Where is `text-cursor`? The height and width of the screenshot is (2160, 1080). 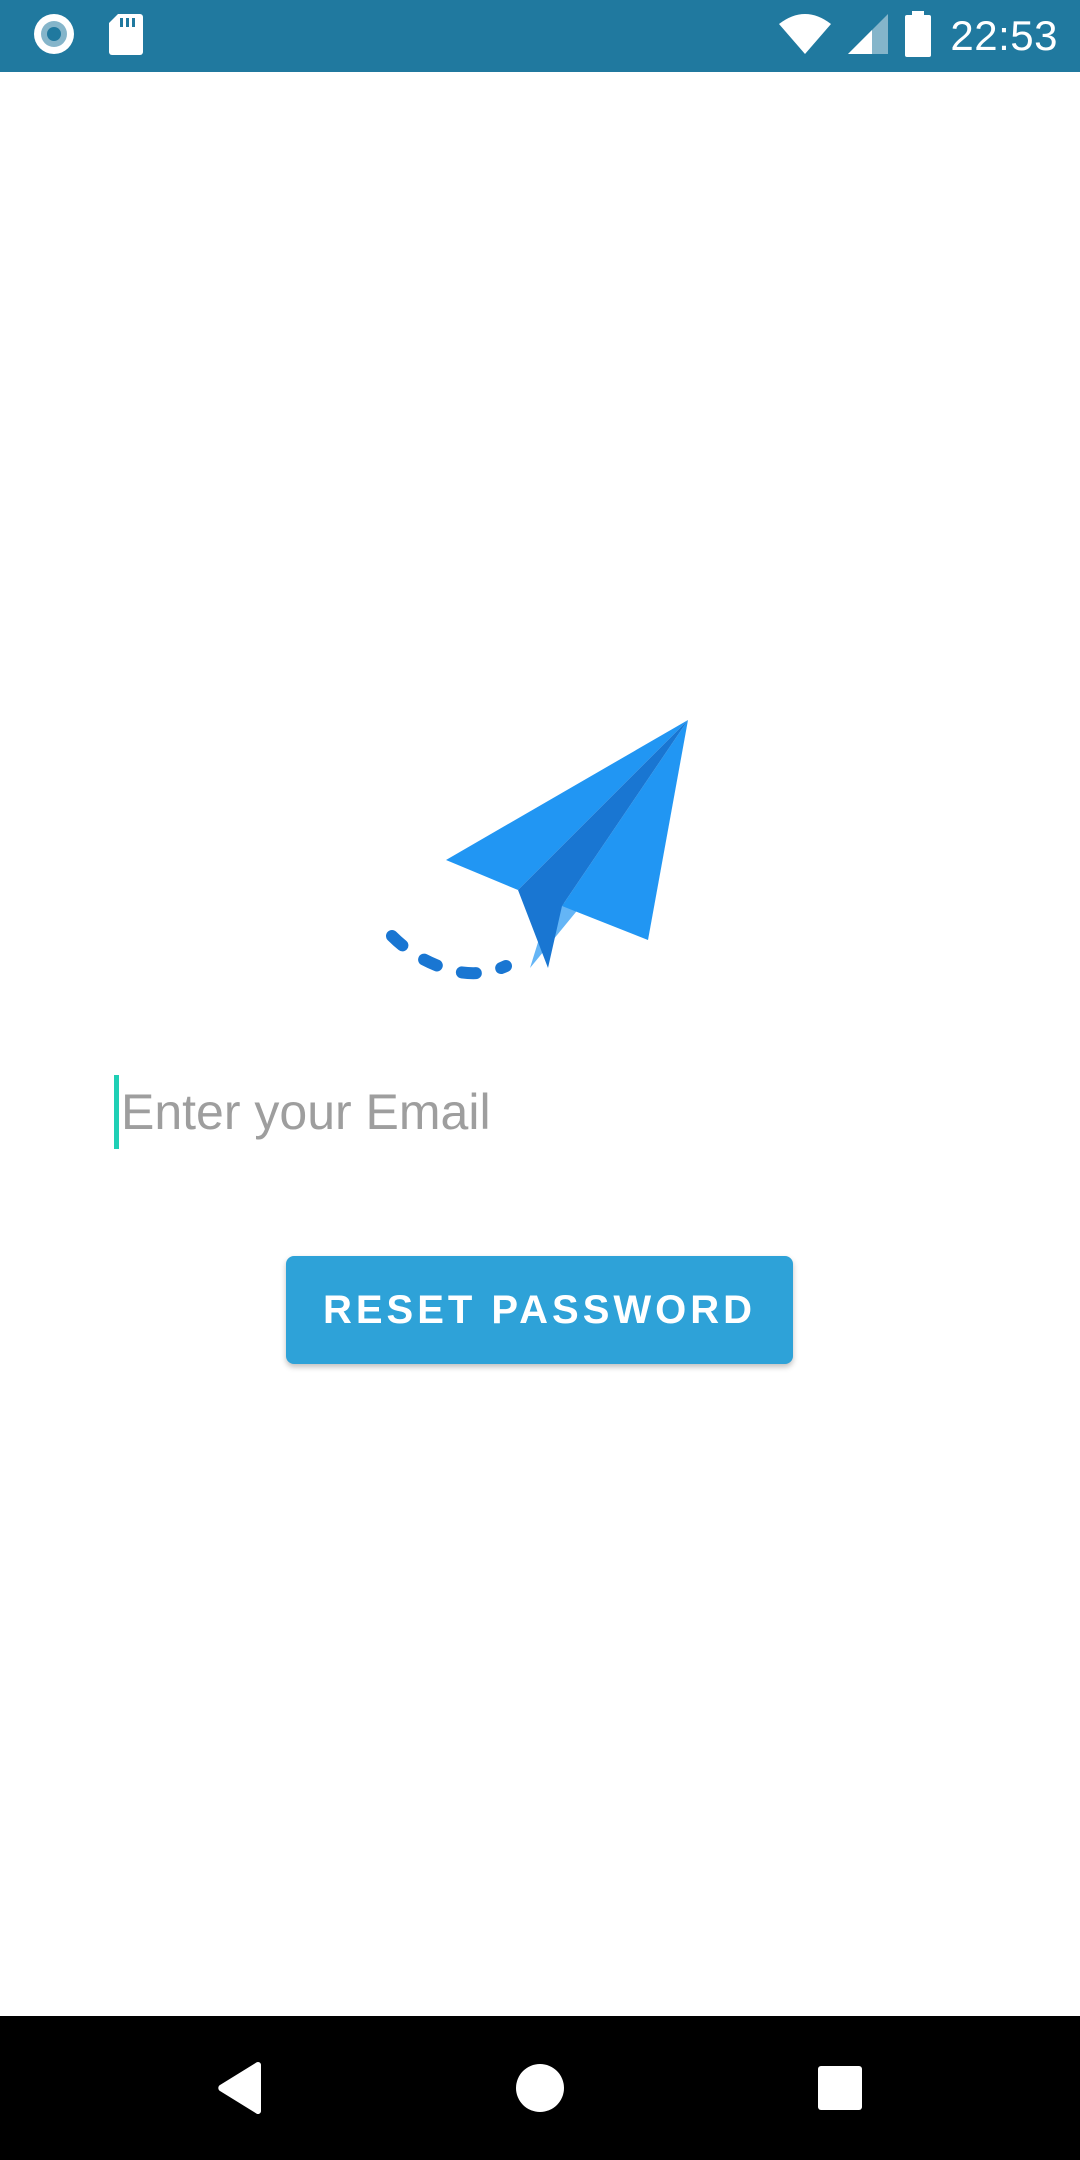 text-cursor is located at coordinates (116, 1112).